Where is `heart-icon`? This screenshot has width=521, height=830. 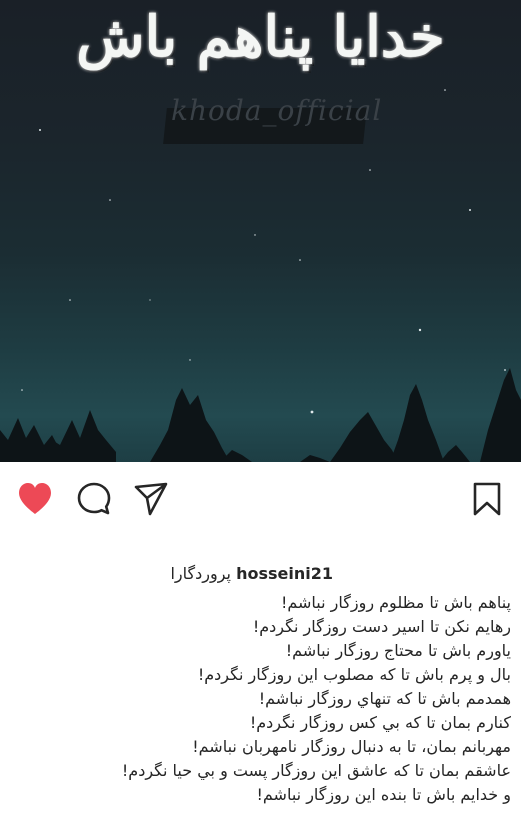 heart-icon is located at coordinates (35, 498).